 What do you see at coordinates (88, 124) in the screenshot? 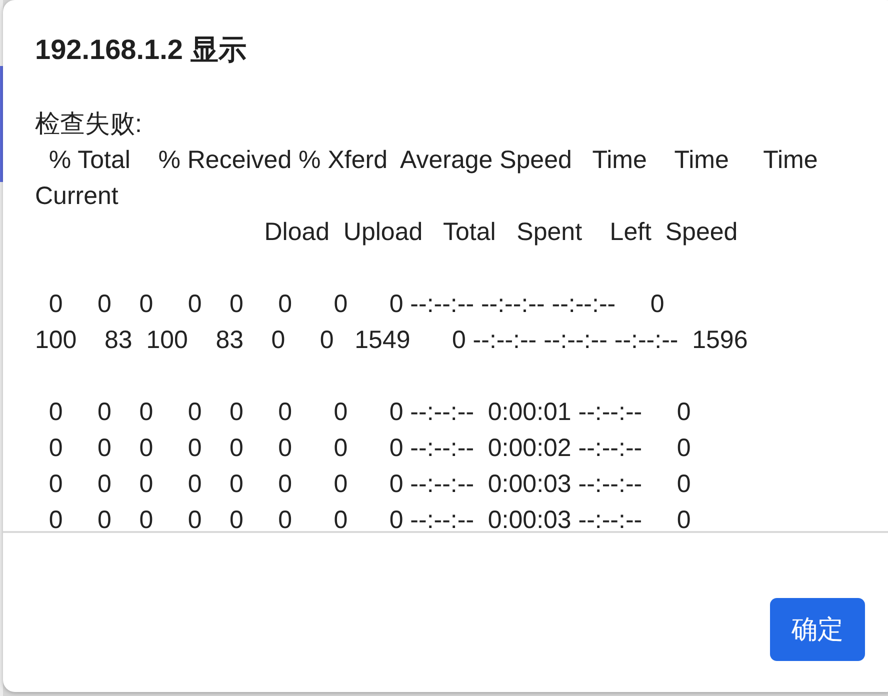
I see `message-heading: 检查失败:` at bounding box center [88, 124].